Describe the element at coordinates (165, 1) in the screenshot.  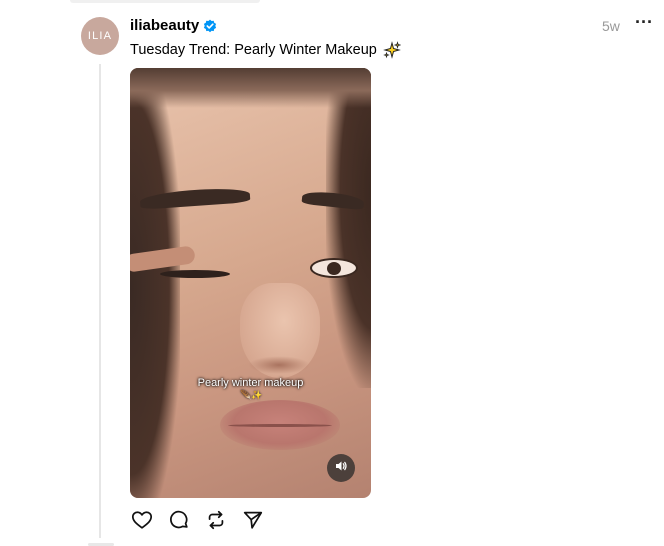
I see `previous-post-edge` at that location.